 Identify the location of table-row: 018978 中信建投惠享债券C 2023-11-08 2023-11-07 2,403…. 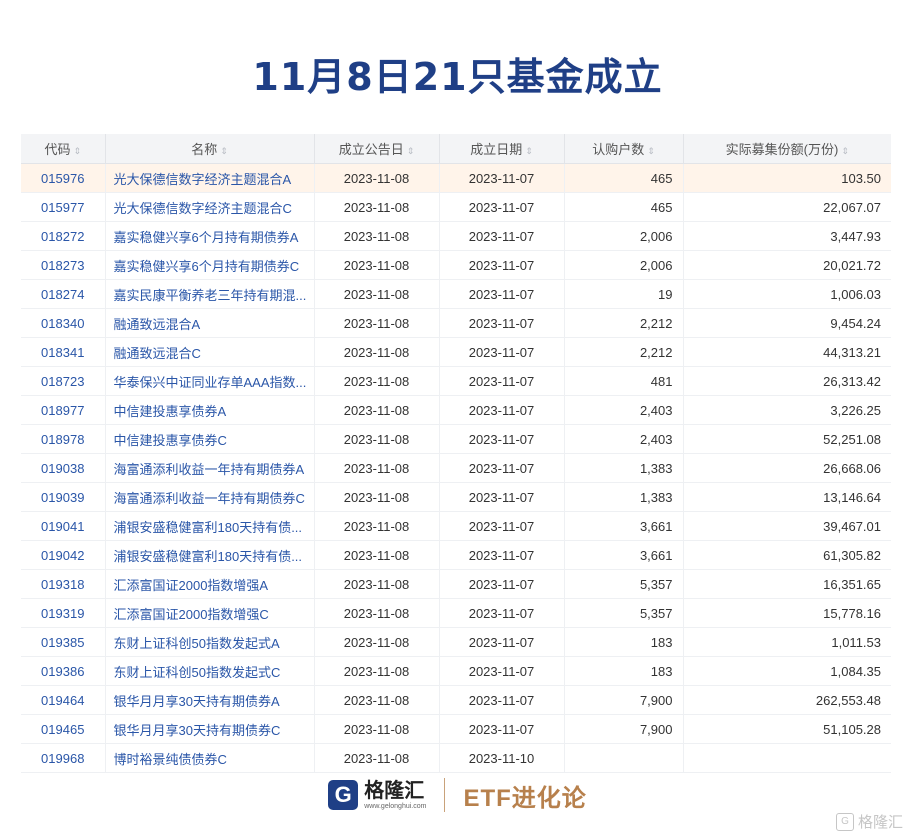
(456, 439).